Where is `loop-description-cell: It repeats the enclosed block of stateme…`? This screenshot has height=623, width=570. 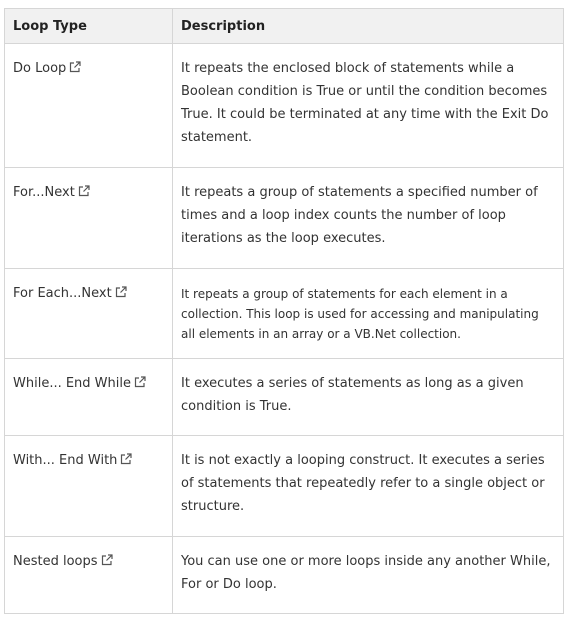 loop-description-cell: It repeats the enclosed block of stateme… is located at coordinates (368, 105).